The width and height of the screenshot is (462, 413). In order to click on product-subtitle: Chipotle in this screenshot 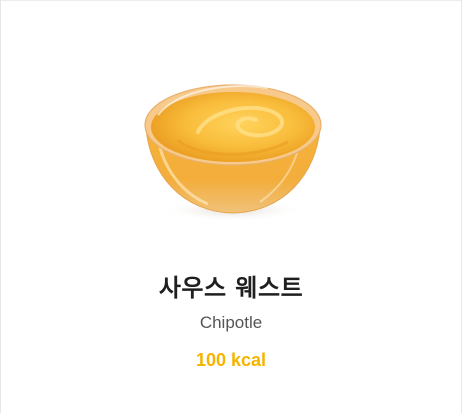, I will do `click(231, 322)`.